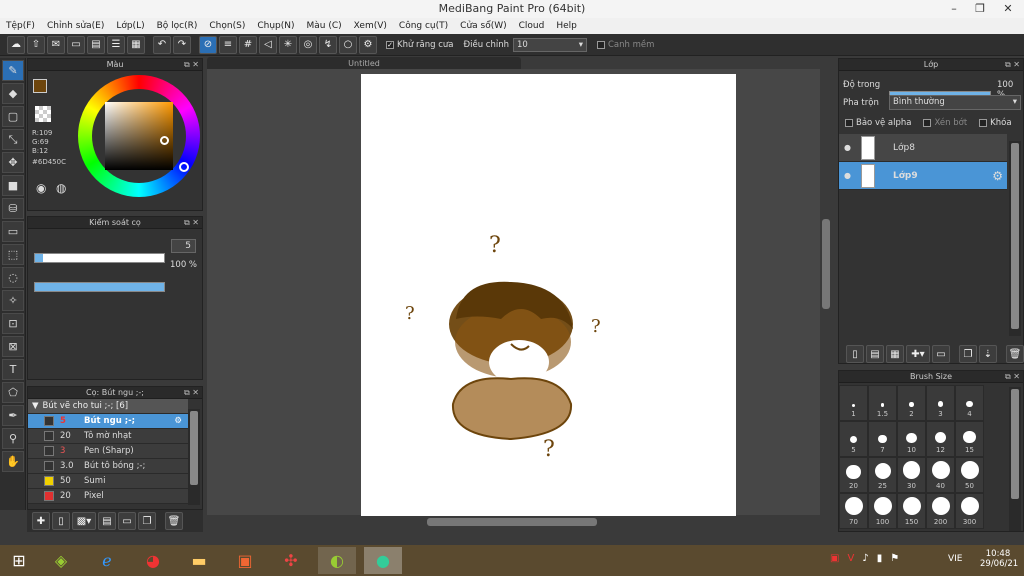  What do you see at coordinates (853, 439) in the screenshot?
I see `brush-size-preset: 5` at bounding box center [853, 439].